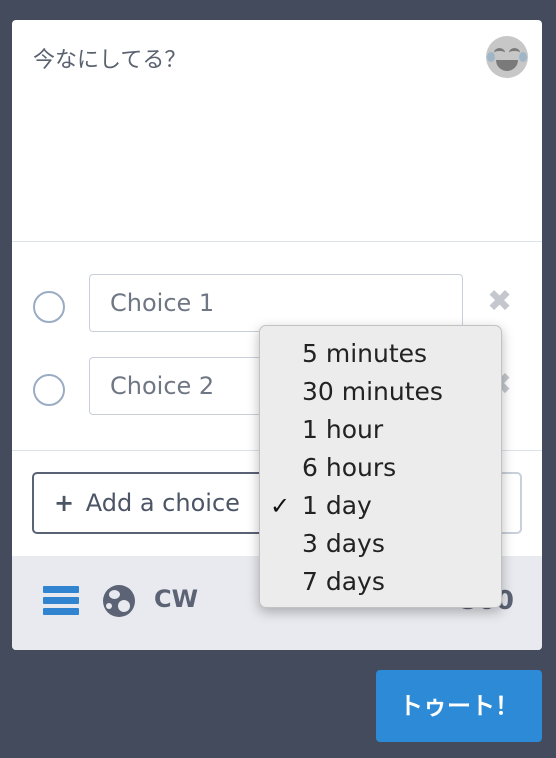 Image resolution: width=556 pixels, height=758 pixels. I want to click on duration-option-label: 5 minutes, so click(365, 353).